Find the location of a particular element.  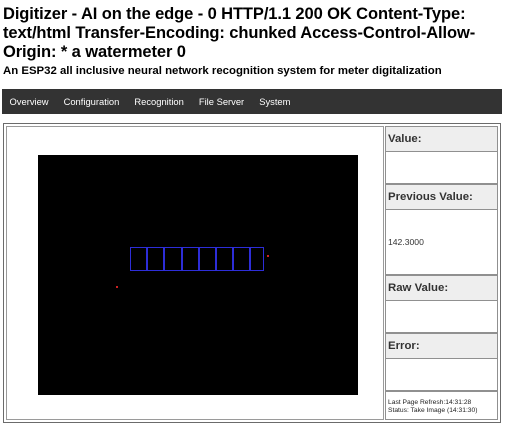

nav-overview: Overview is located at coordinates (29, 101).